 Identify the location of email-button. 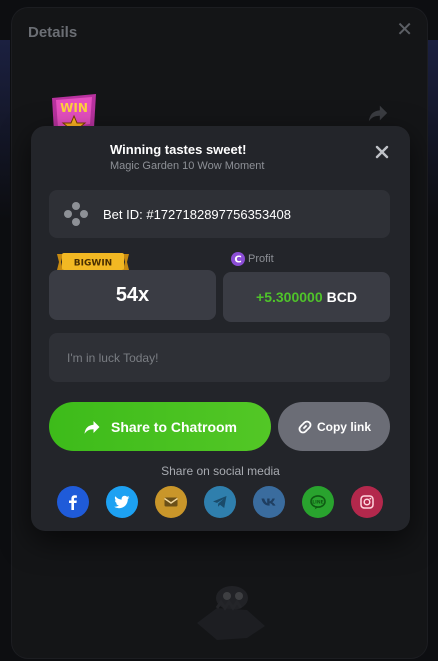
(171, 502).